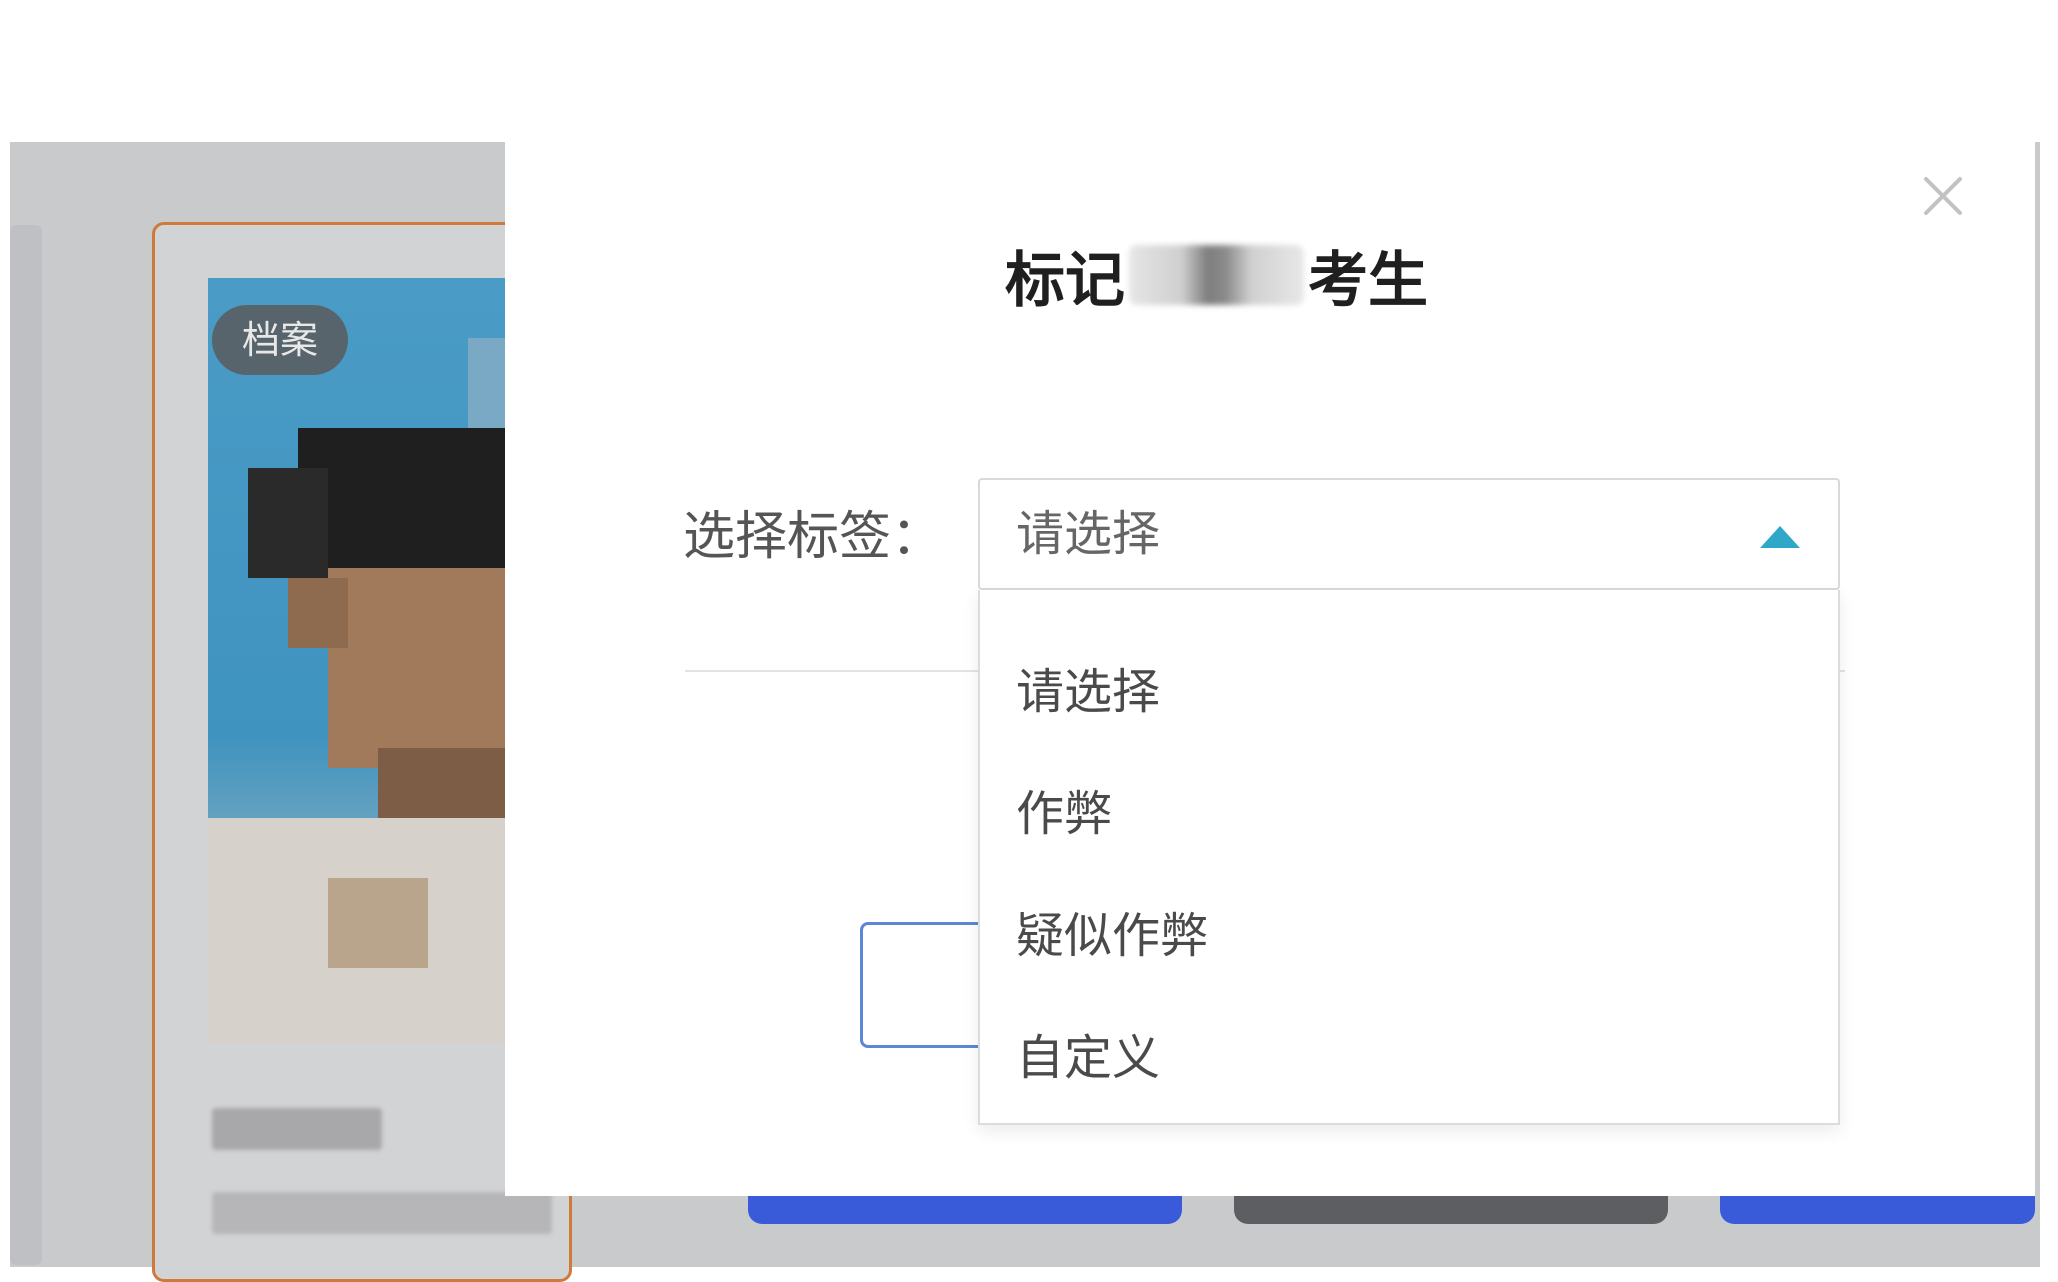 This screenshot has height=1282, width=2058. What do you see at coordinates (280, 340) in the screenshot?
I see `archive-tag: 档案` at bounding box center [280, 340].